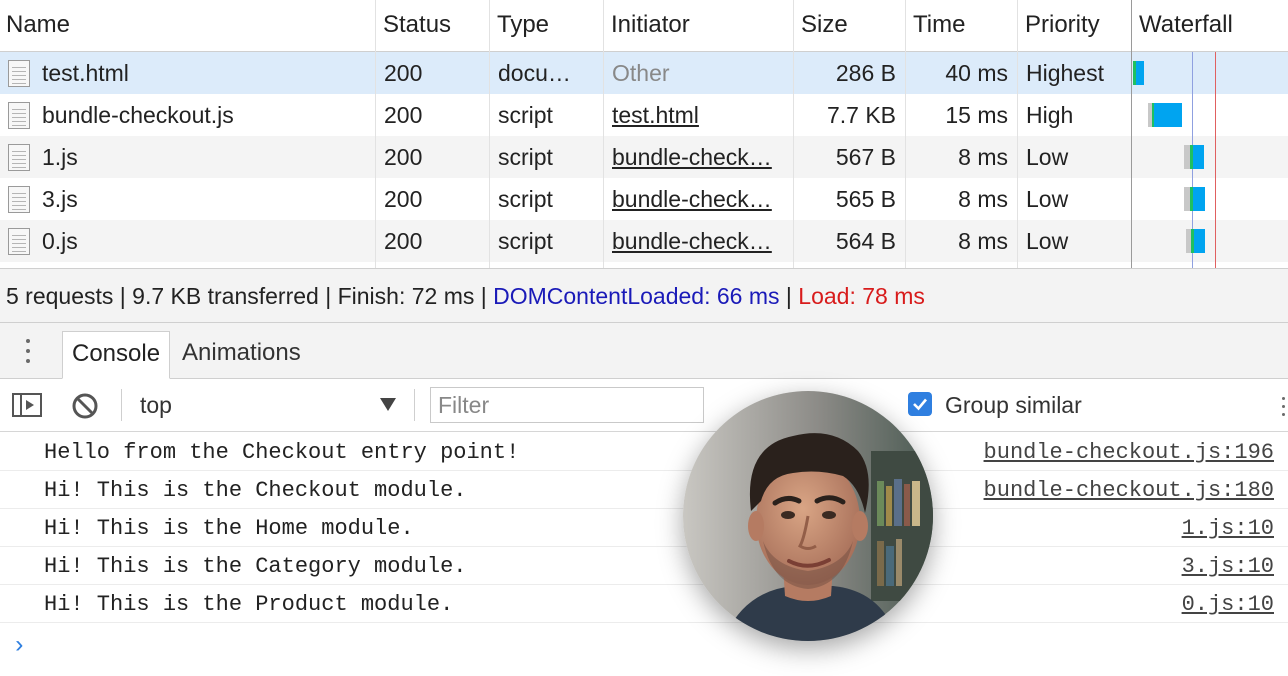 The width and height of the screenshot is (1288, 676). I want to click on column-header-priority: Priority, so click(1075, 25).